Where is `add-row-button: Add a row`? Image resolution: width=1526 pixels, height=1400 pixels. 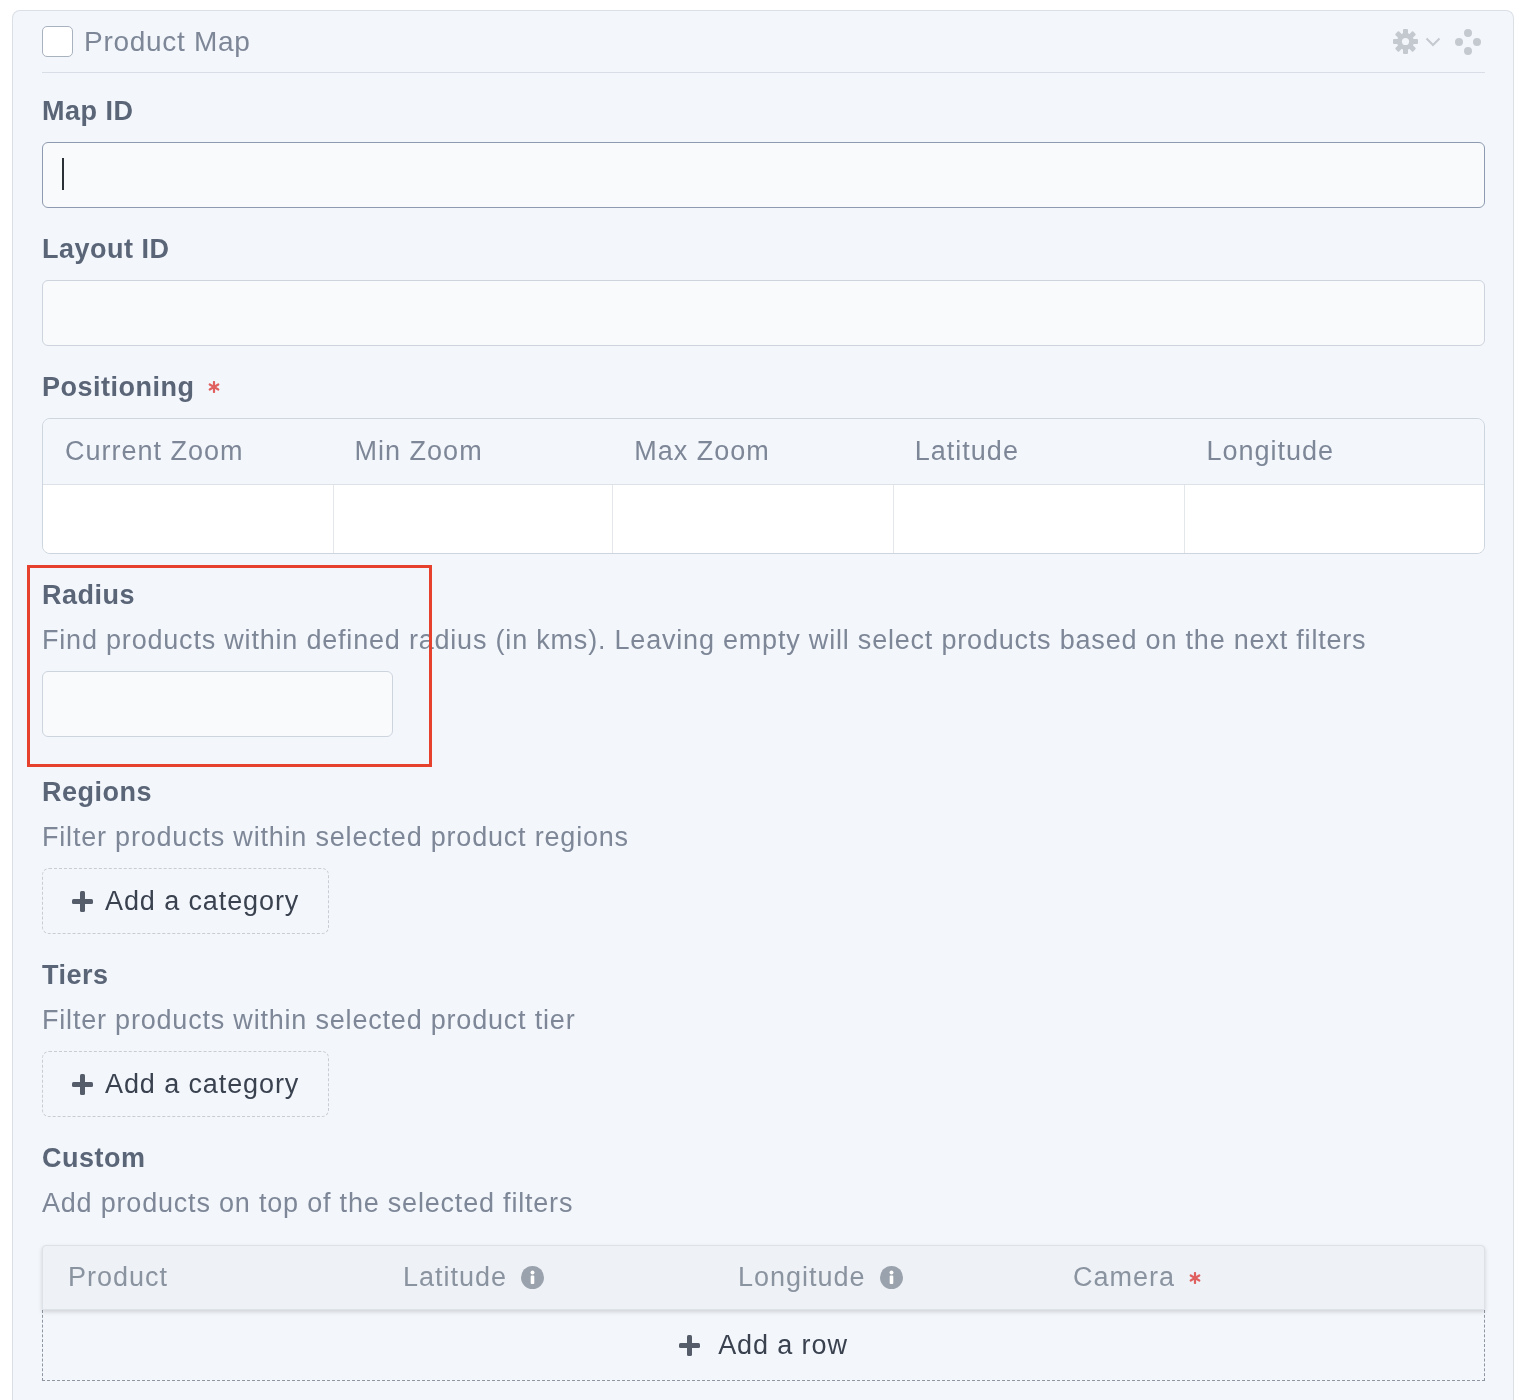
add-row-button: Add a row is located at coordinates (763, 1345).